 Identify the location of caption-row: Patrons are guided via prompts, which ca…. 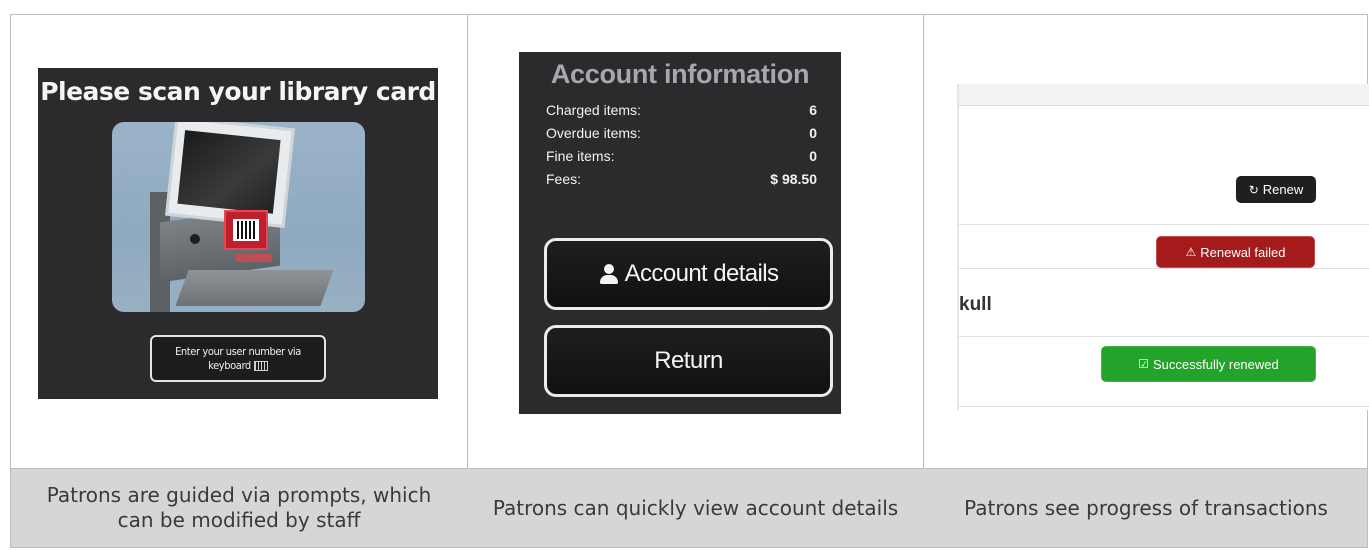
(689, 508).